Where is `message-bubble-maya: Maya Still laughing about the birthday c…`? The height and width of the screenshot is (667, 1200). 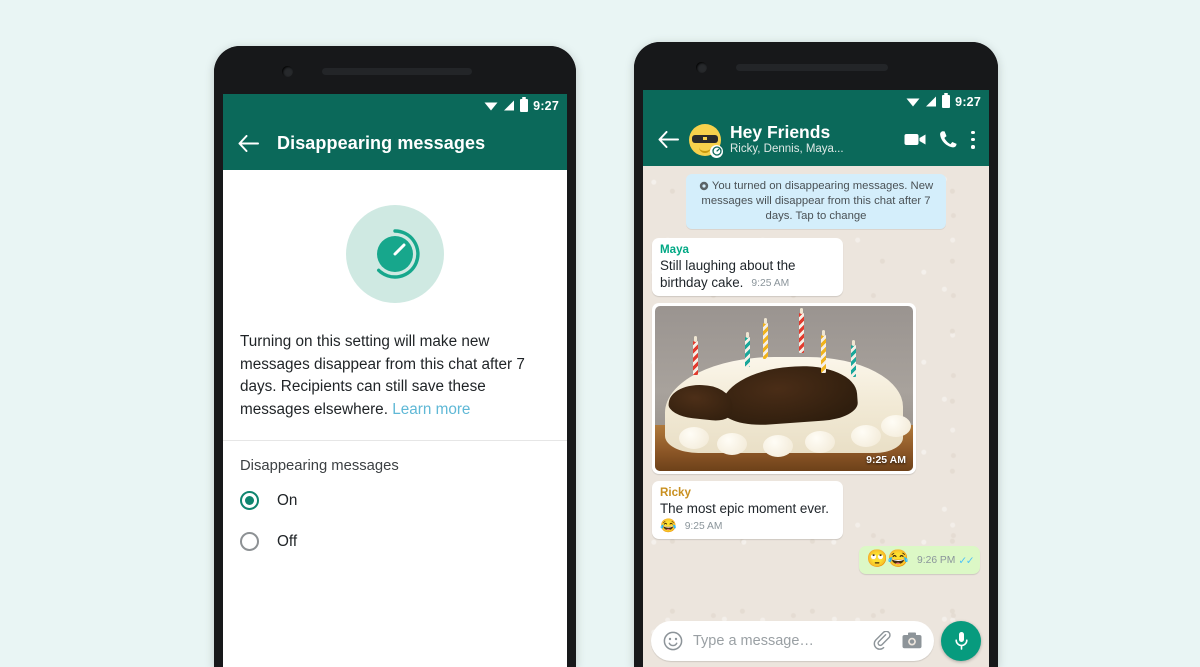 message-bubble-maya: Maya Still laughing about the birthday c… is located at coordinates (747, 267).